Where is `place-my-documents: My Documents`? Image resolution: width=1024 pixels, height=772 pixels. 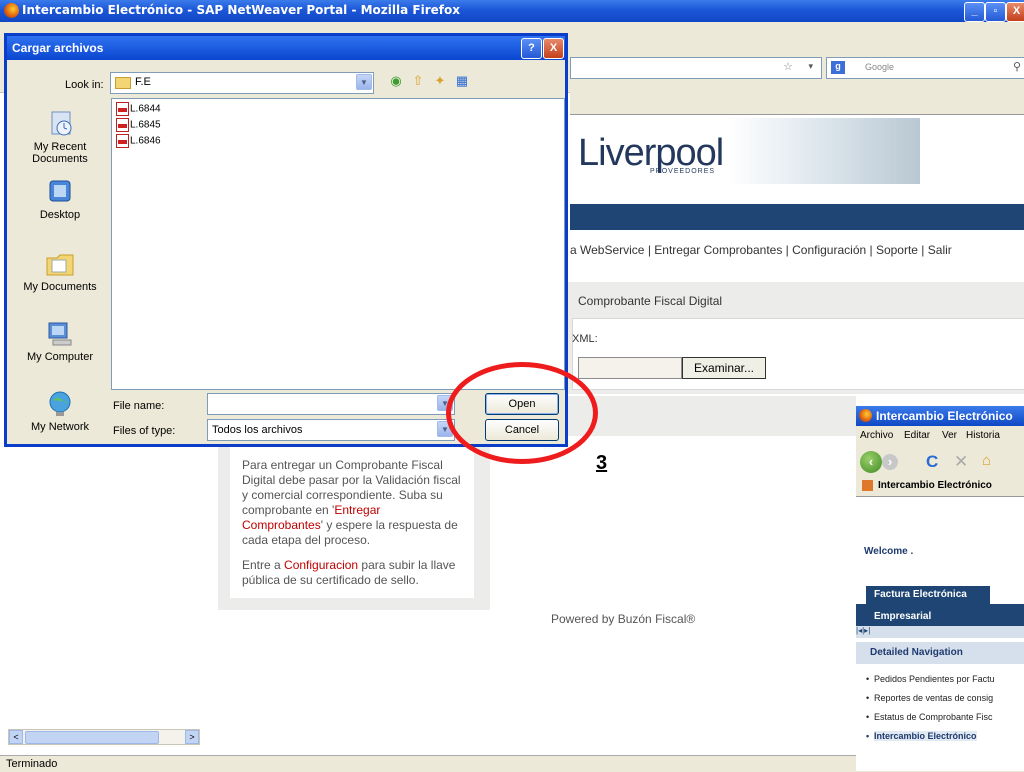 place-my-documents: My Documents is located at coordinates (60, 271).